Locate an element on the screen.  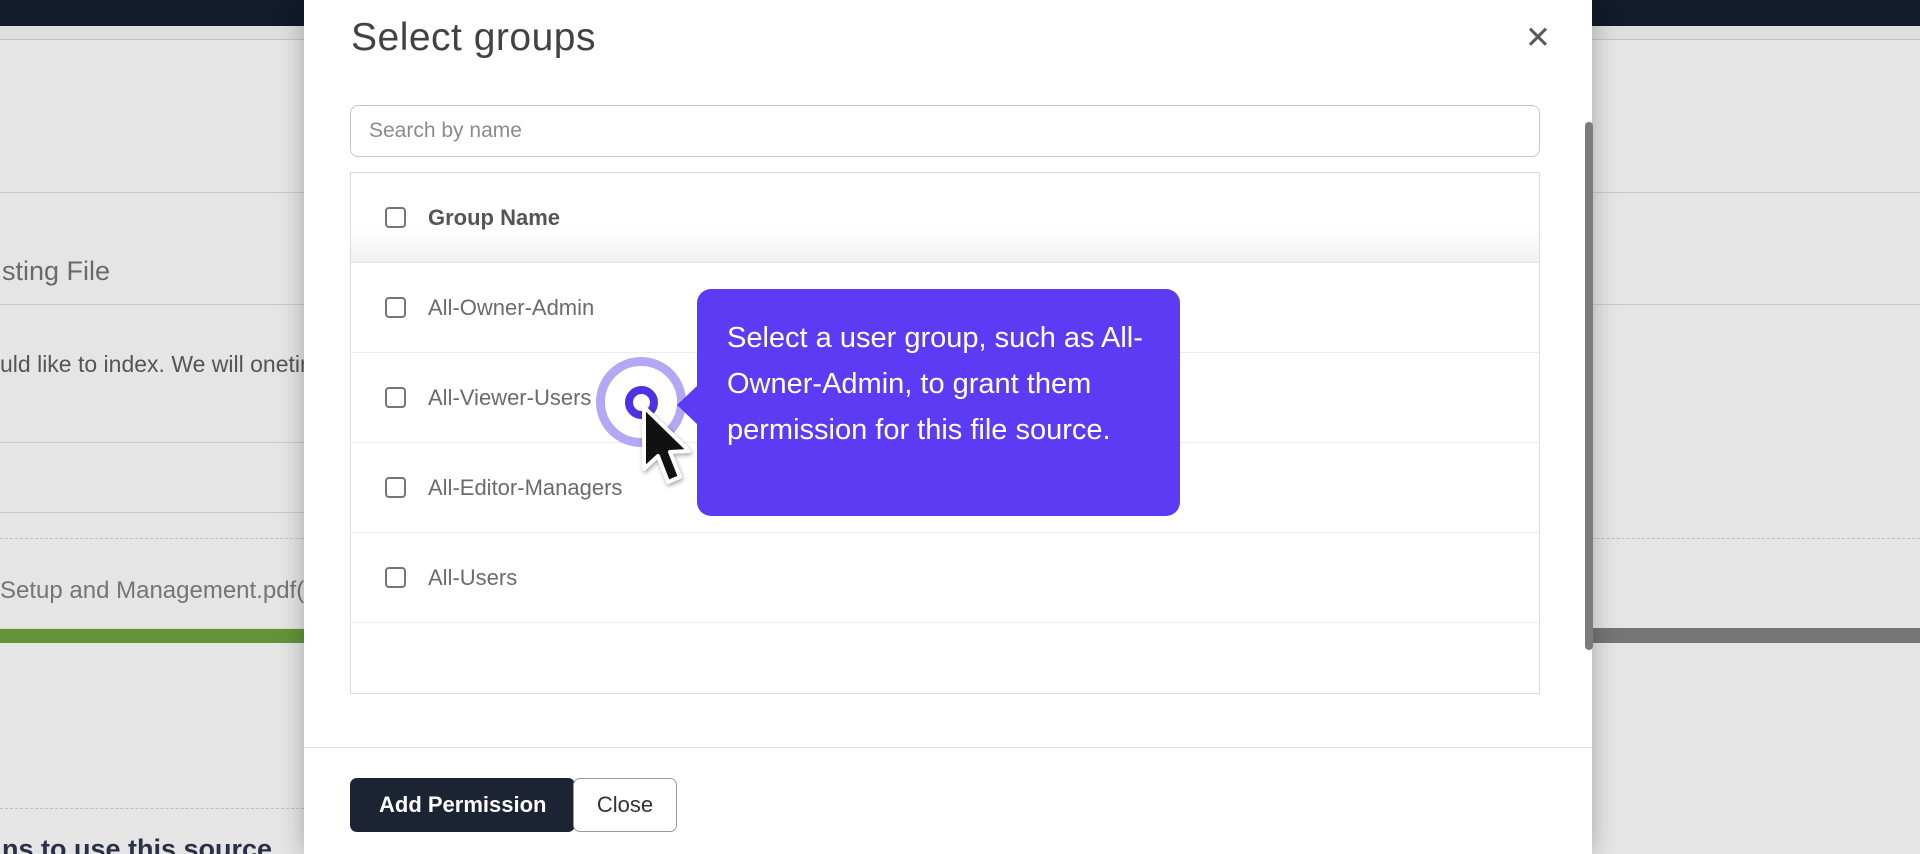
modal-scrollbar is located at coordinates (1589, 386).